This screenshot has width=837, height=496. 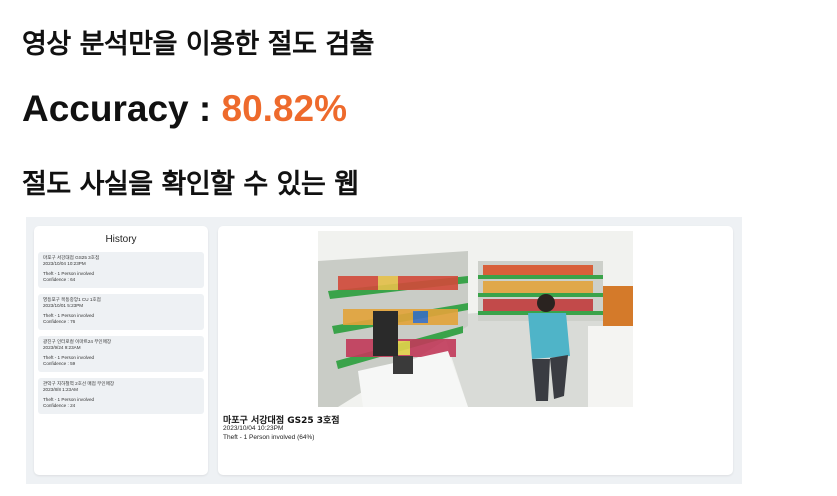 I want to click on history-item-confidence: Confidence : 59, so click(x=59, y=364).